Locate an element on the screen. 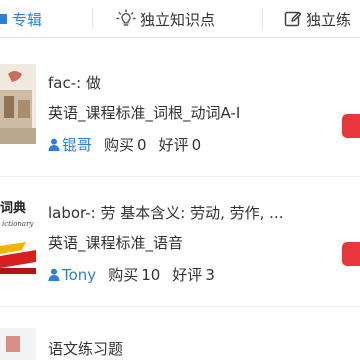  item-meta: 锟哥 购买 0 好评 0 is located at coordinates (130, 144).